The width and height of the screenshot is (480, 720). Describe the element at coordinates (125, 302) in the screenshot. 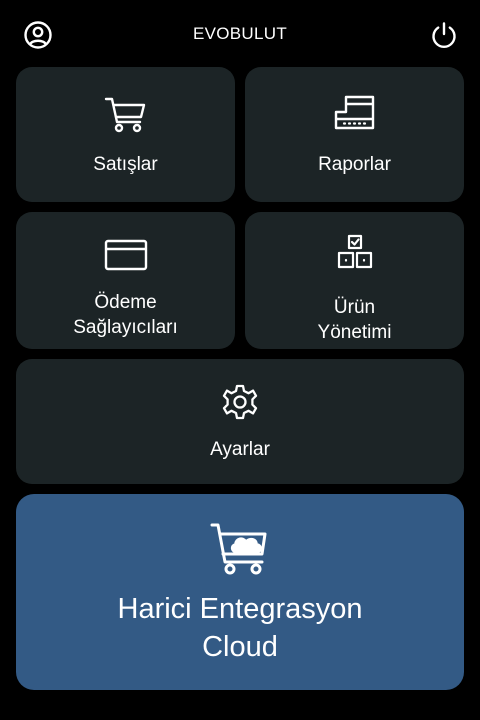

I see `payment-label-line1: Ödeme` at that location.